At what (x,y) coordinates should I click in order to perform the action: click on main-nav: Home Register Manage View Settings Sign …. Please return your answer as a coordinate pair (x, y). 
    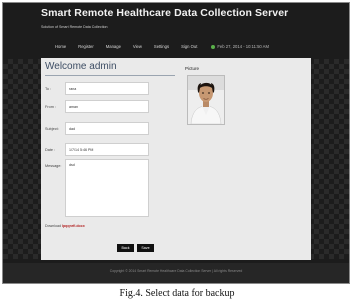
    Looking at the image, I should click on (174, 46).